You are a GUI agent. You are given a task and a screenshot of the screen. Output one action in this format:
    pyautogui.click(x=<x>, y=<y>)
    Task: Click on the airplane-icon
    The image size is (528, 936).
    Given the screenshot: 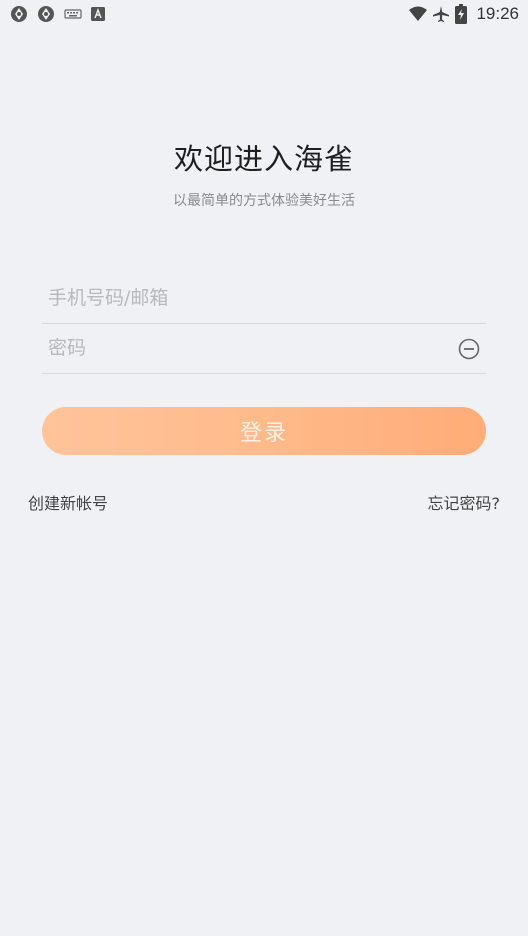 What is the action you would take?
    pyautogui.click(x=441, y=14)
    